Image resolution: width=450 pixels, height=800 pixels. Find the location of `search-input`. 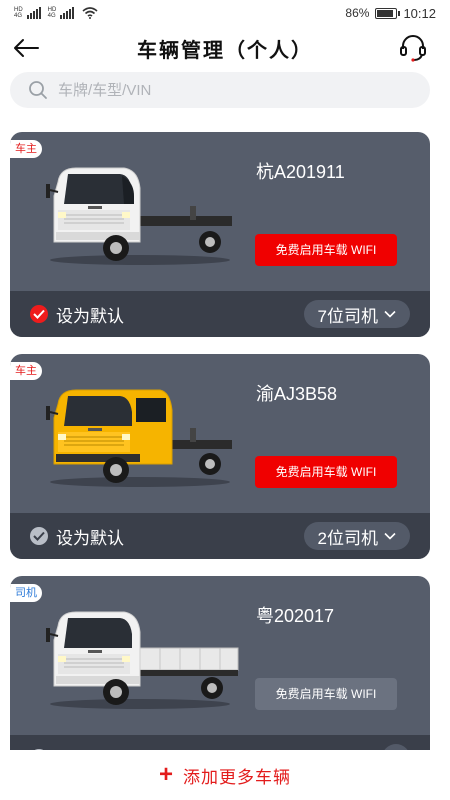

search-input is located at coordinates (223, 90).